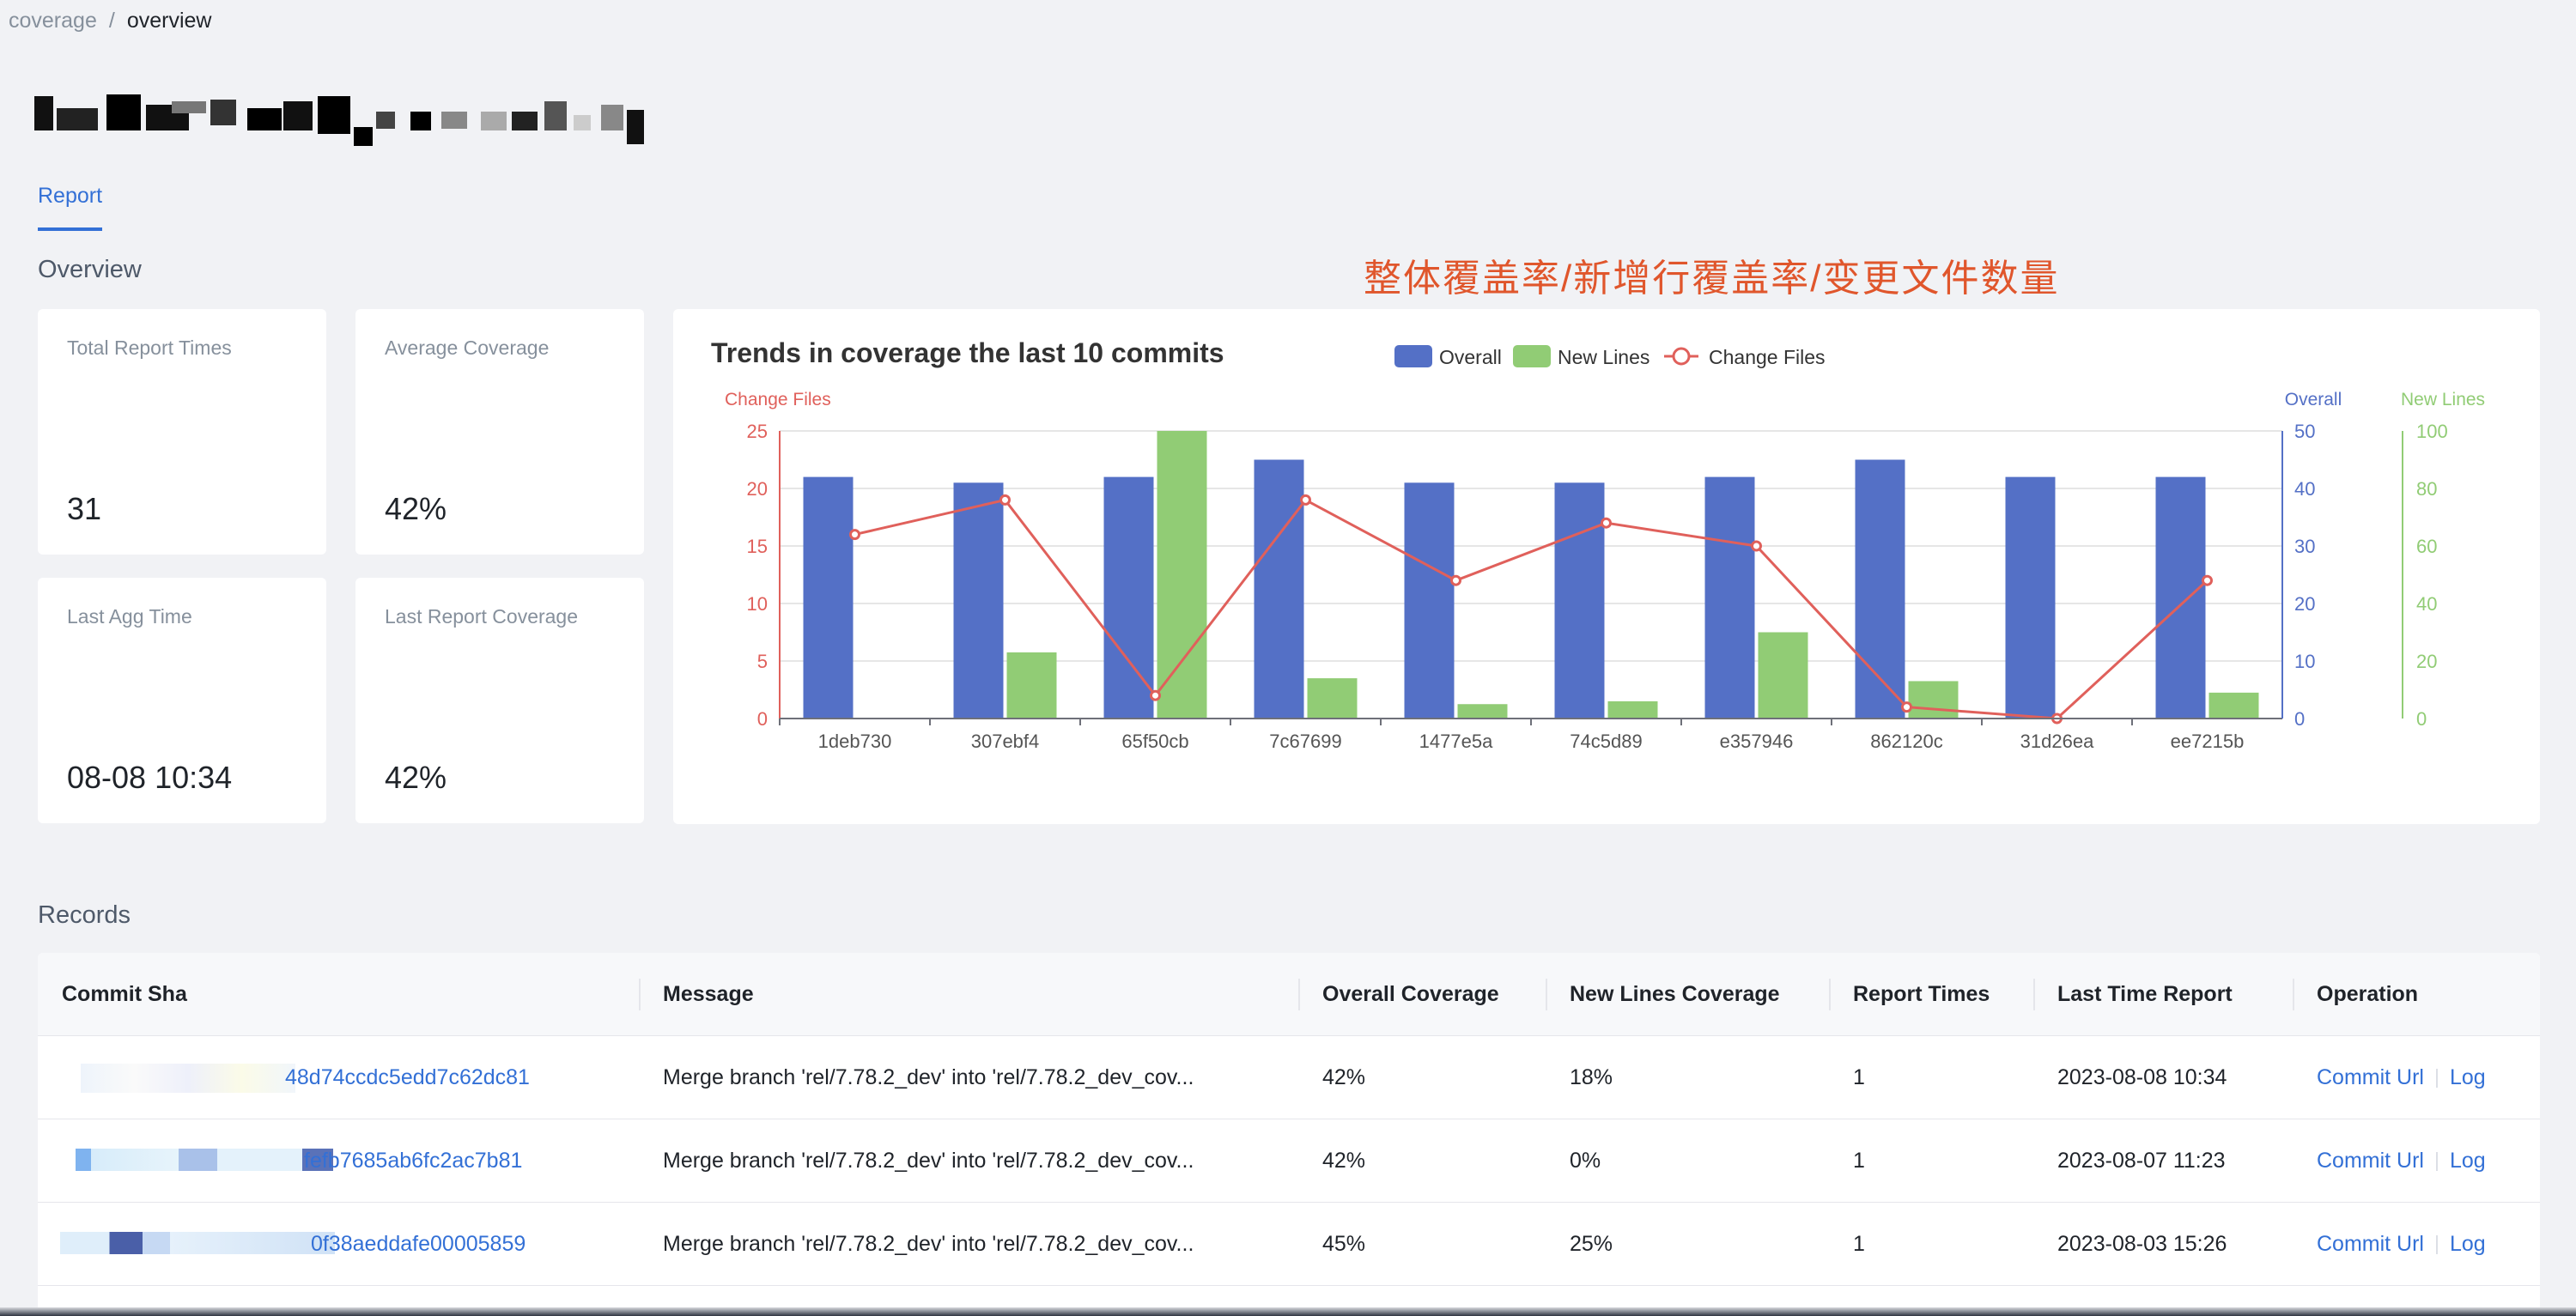  Describe the element at coordinates (757, 604) in the screenshot. I see `change-files-tick-label: 10` at that location.